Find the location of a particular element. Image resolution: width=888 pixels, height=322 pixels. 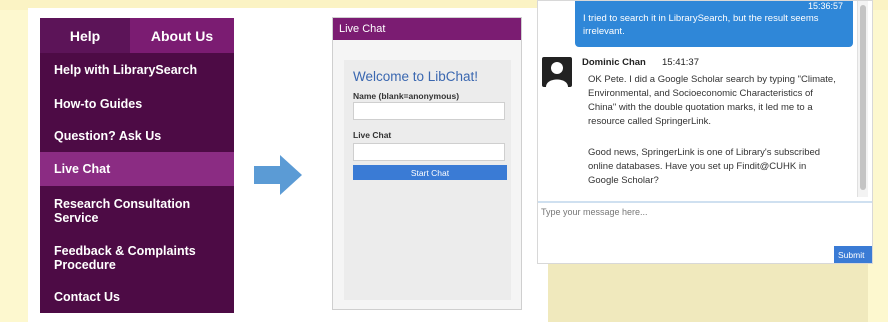

scrollbar-thumb is located at coordinates (863, 97).